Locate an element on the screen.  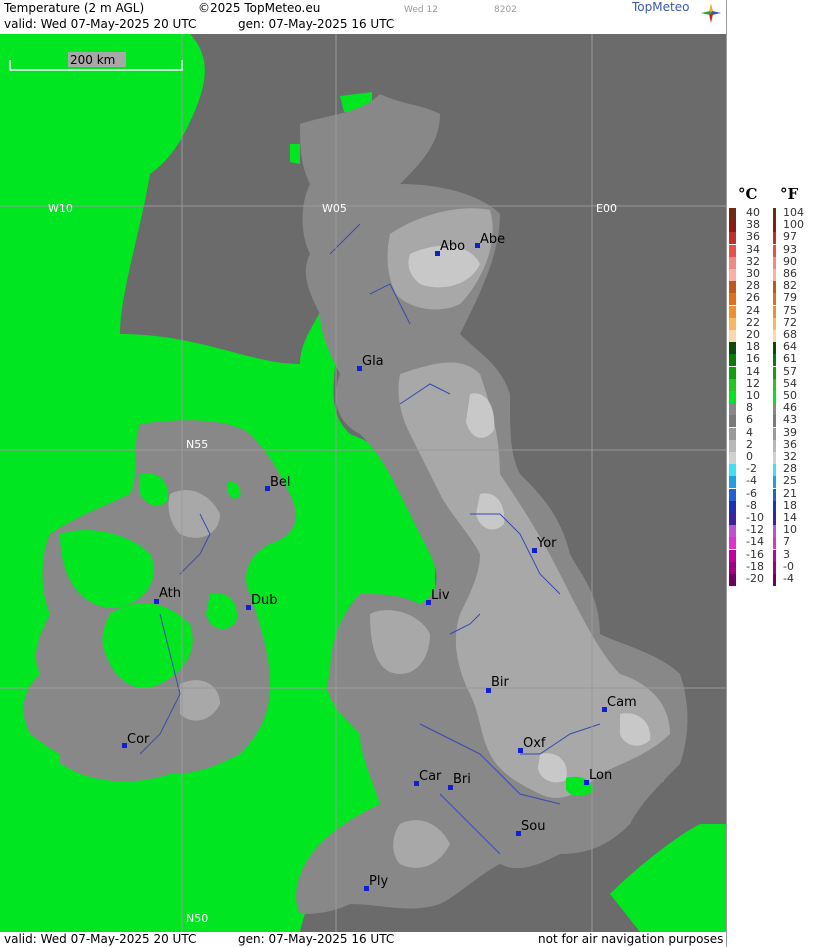
city-label-cor: Cor is located at coordinates (138, 739).